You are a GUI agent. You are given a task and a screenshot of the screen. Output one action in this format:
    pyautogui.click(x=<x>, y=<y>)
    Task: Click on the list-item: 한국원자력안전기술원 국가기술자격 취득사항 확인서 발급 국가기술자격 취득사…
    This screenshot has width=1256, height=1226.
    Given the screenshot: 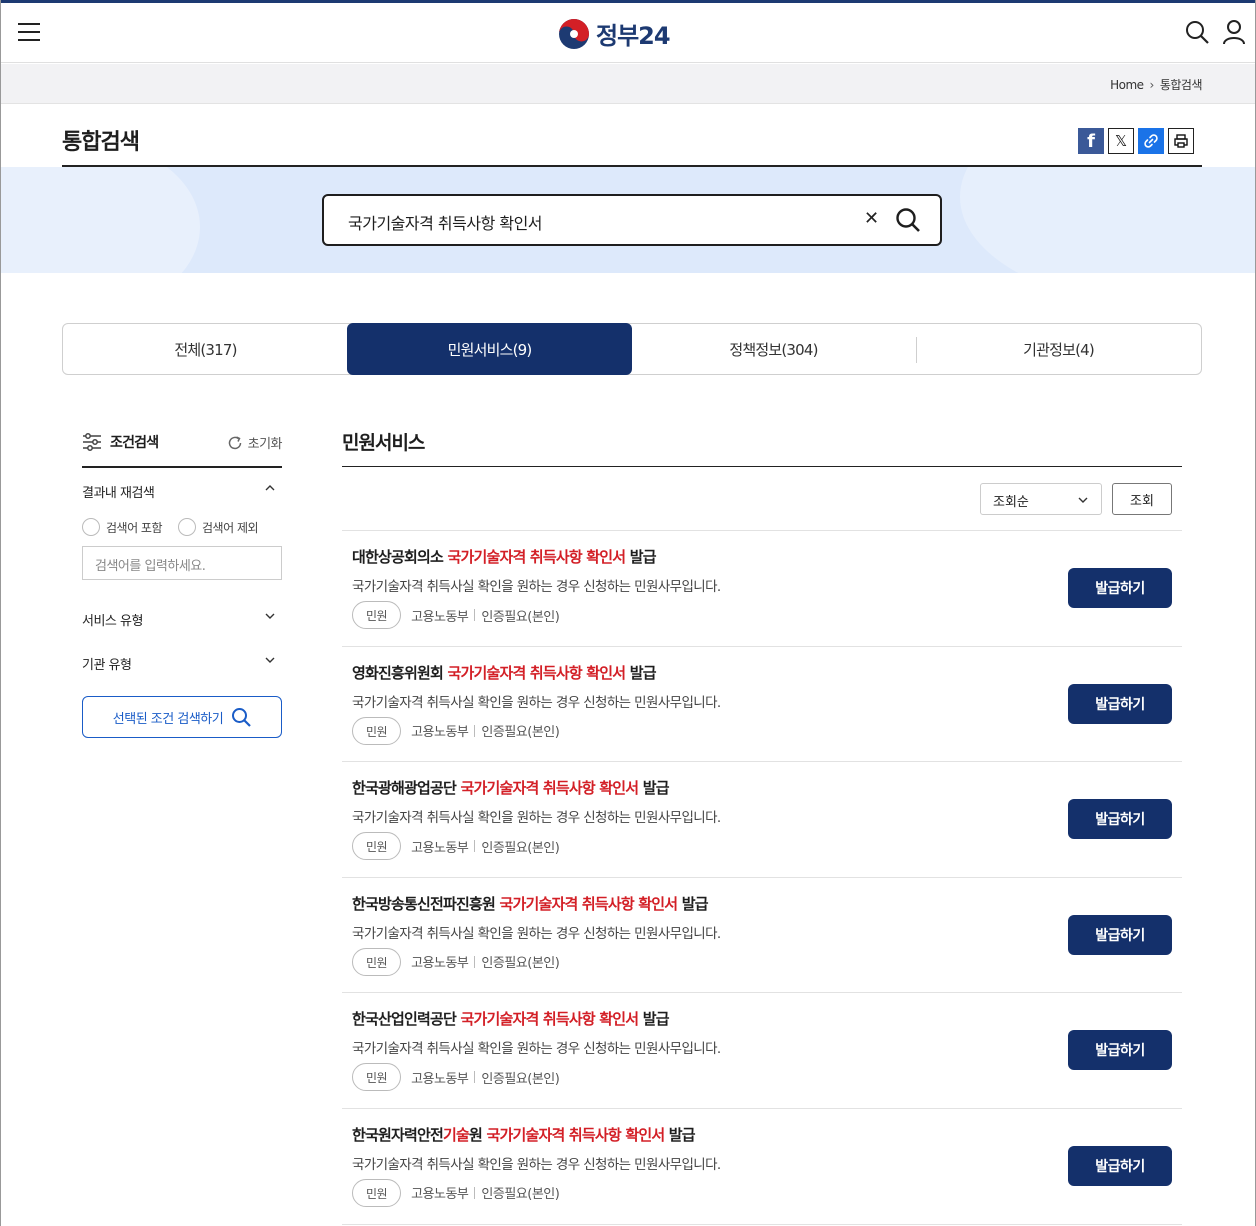 What is the action you would take?
    pyautogui.click(x=762, y=1167)
    